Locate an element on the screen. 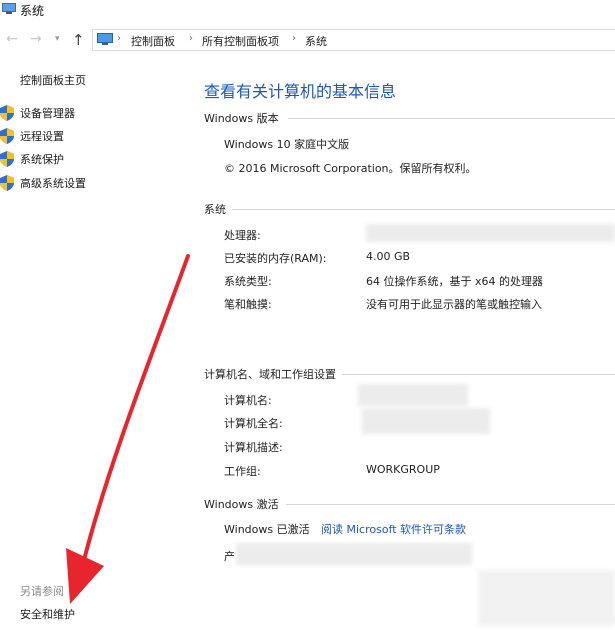  full-computer-name-label: 计算机全名: is located at coordinates (253, 423).